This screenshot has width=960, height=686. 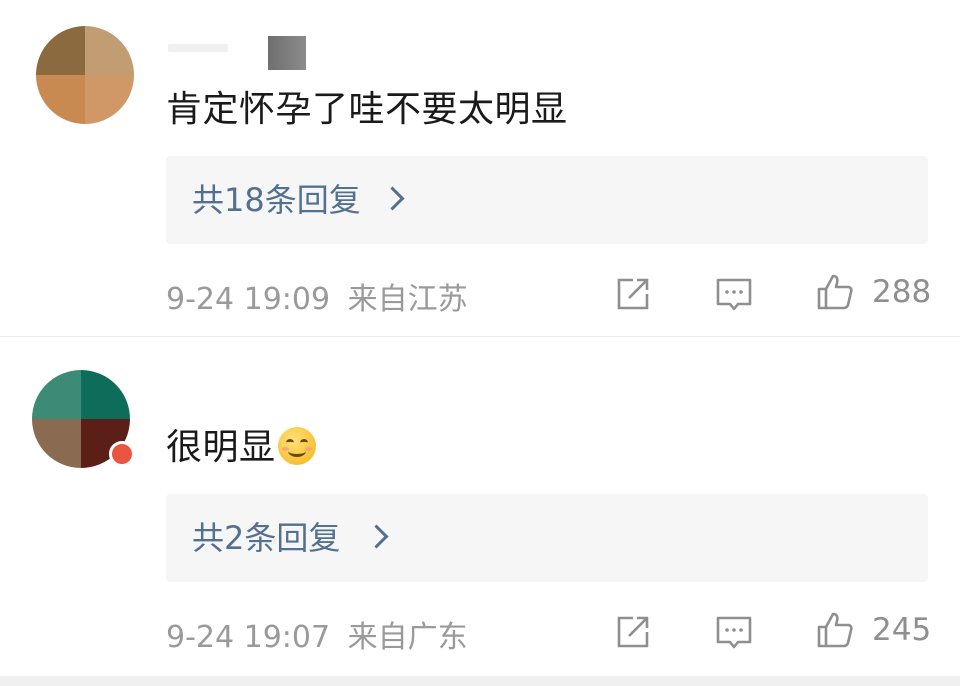 What do you see at coordinates (266, 538) in the screenshot?
I see `replies-label: 共2条回复` at bounding box center [266, 538].